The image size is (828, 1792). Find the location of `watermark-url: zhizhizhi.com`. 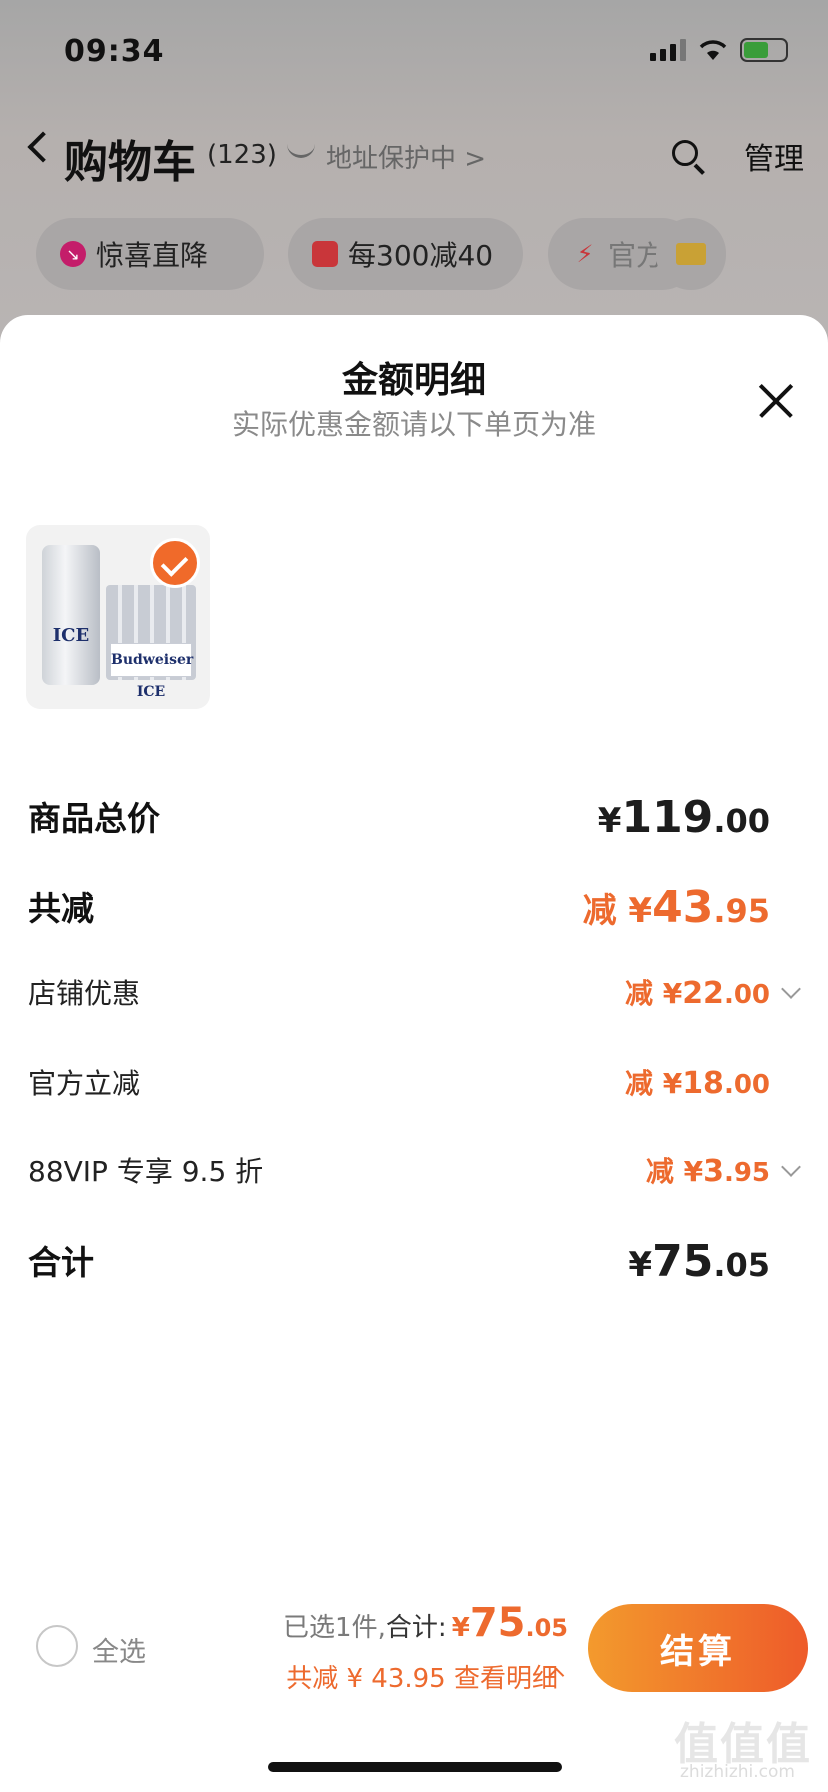

watermark-url: zhizhizhi.com is located at coordinates (737, 1772).